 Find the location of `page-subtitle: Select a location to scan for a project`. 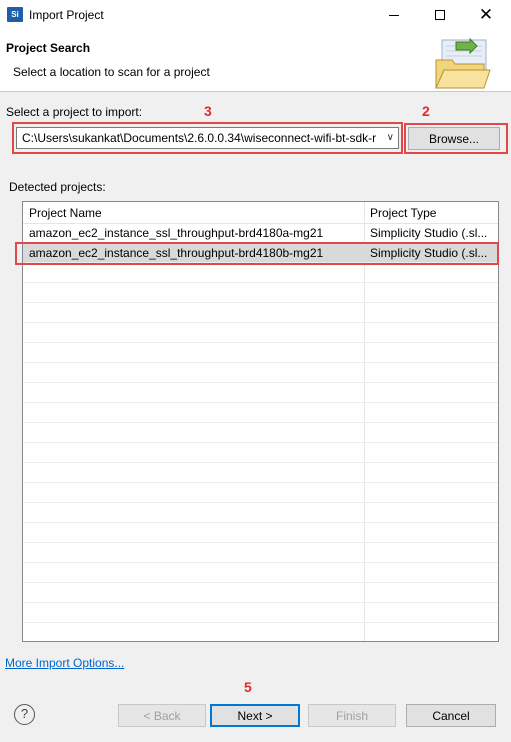

page-subtitle: Select a location to scan for a project is located at coordinates (111, 72).